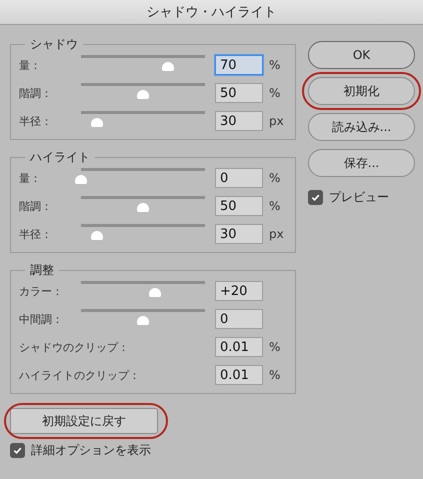  Describe the element at coordinates (91, 450) in the screenshot. I see `checkbox-label: 詳細オプションを表示` at that location.